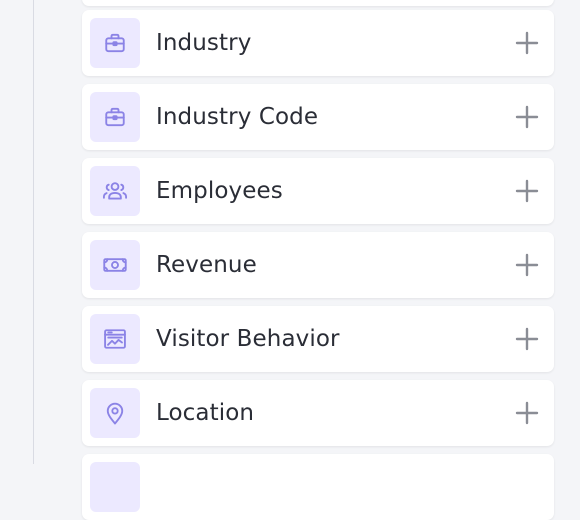 This screenshot has width=580, height=520. What do you see at coordinates (115, 191) in the screenshot?
I see `users-icon` at bounding box center [115, 191].